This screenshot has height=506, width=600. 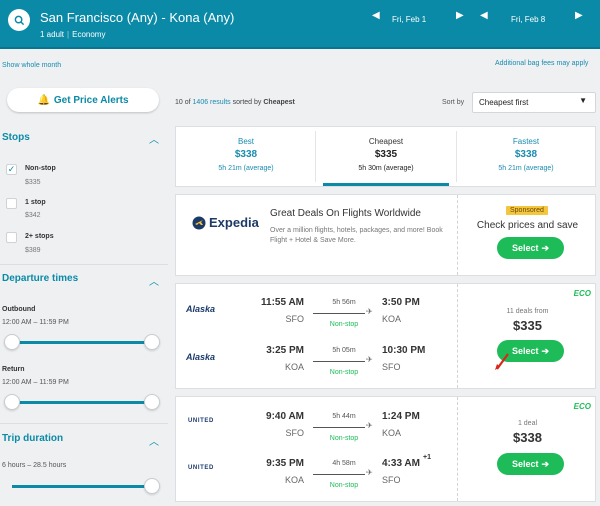 What do you see at coordinates (19, 309) in the screenshot?
I see `outbound-label: Outbound` at bounding box center [19, 309].